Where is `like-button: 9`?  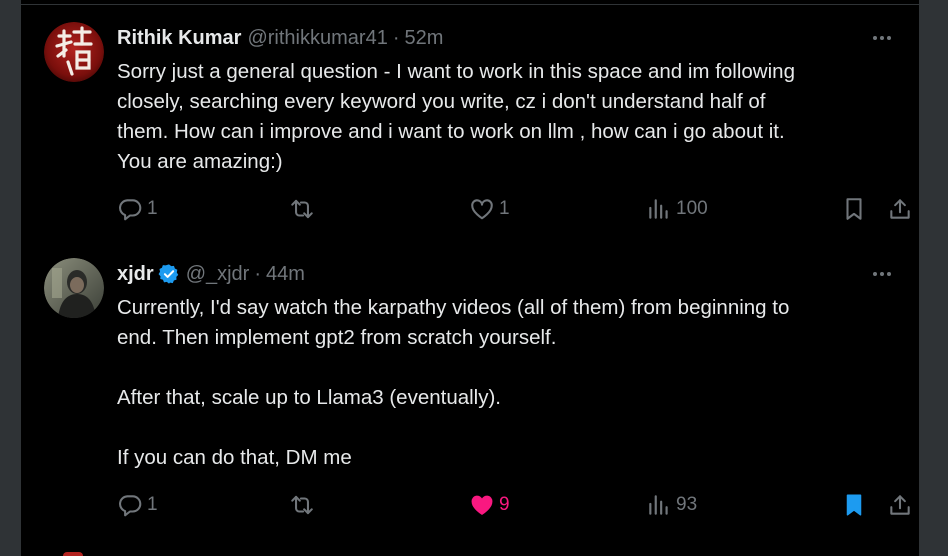
like-button: 9 is located at coordinates (489, 505).